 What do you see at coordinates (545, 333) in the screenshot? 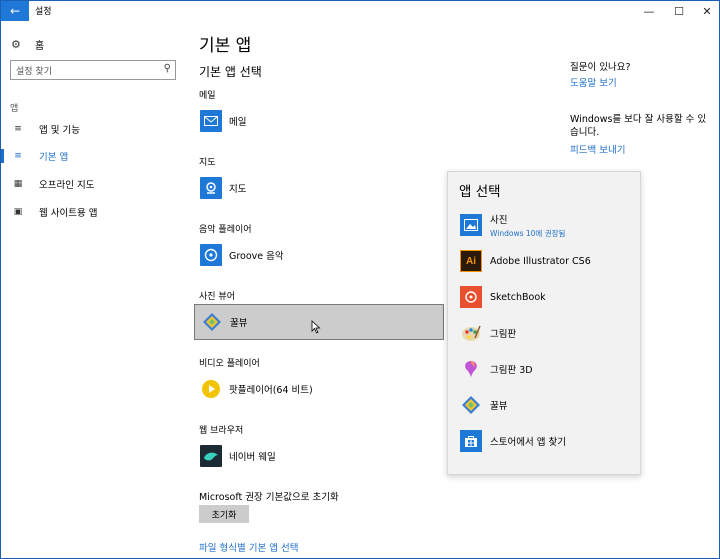
I see `flyout-item-paint: 그림판` at bounding box center [545, 333].